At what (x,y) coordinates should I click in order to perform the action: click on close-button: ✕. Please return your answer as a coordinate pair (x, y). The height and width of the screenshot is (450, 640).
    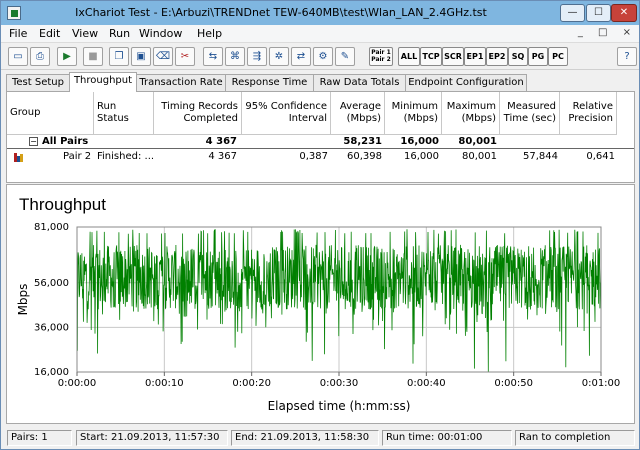
    Looking at the image, I should click on (624, 13).